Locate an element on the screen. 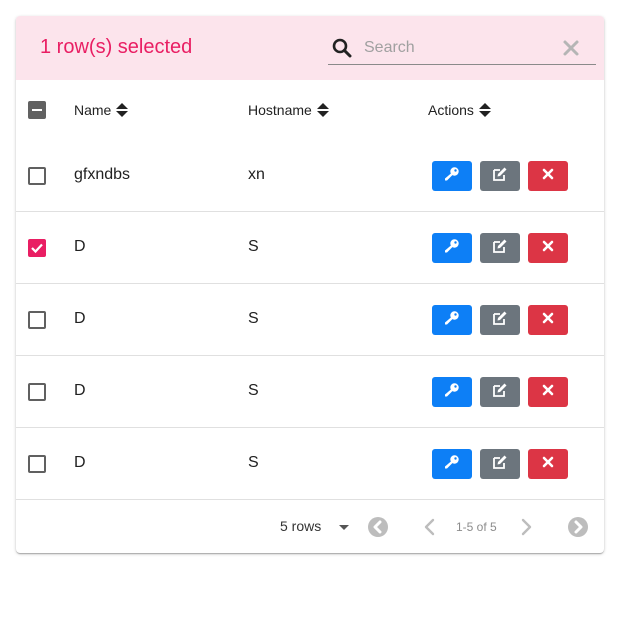 This screenshot has width=620, height=642. select-all-checkbox is located at coordinates (37, 110).